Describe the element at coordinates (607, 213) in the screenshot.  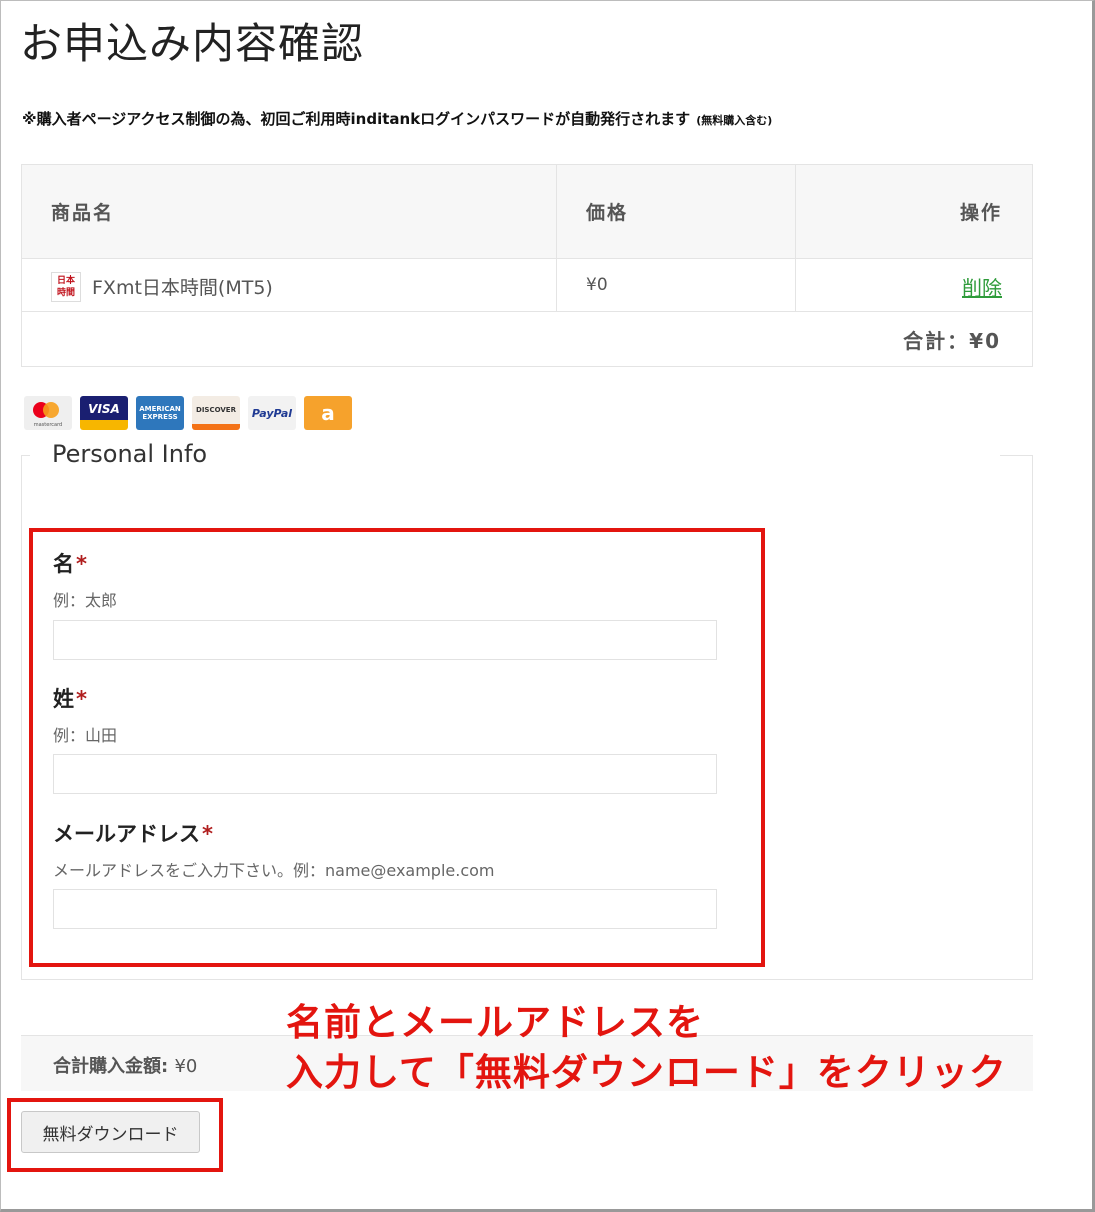
I see `header-price: 価格` at that location.